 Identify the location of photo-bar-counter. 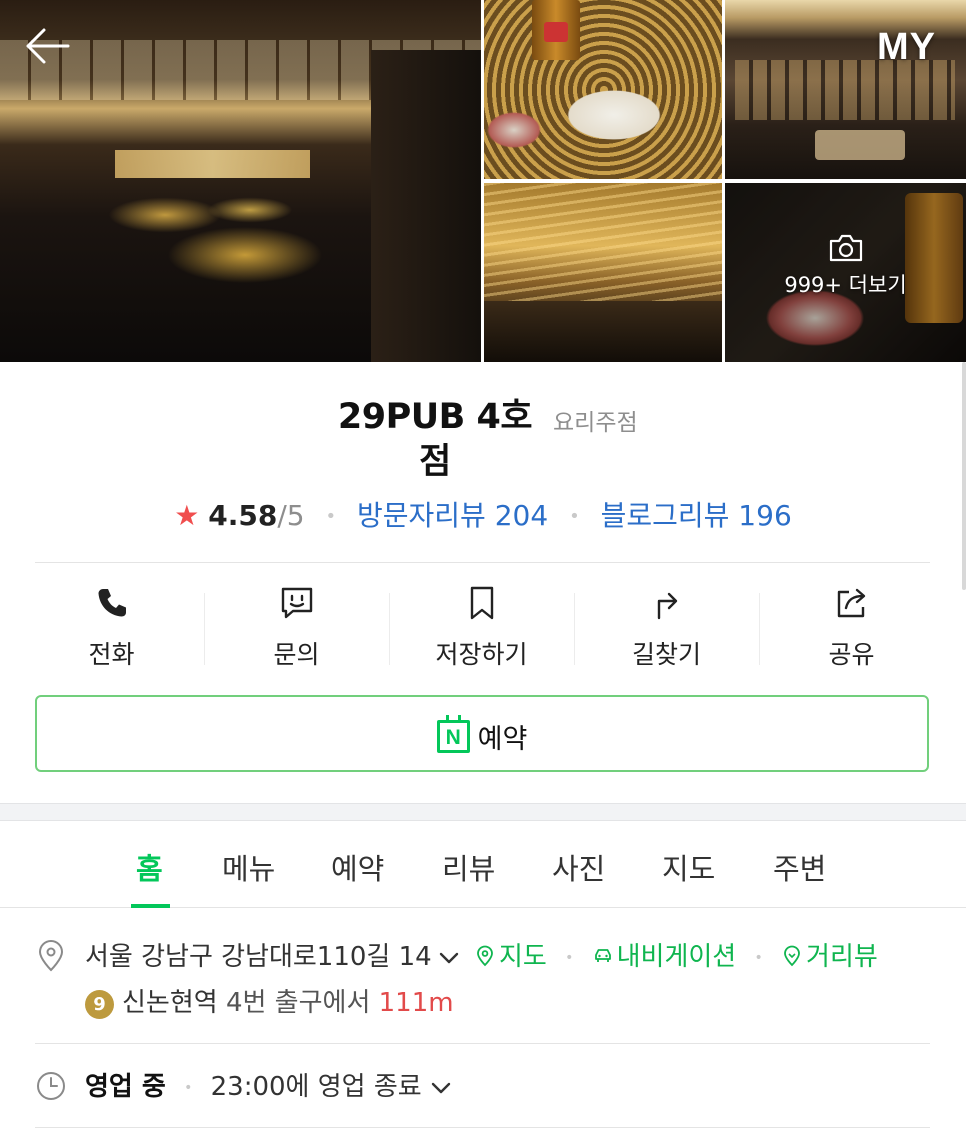
(603, 272).